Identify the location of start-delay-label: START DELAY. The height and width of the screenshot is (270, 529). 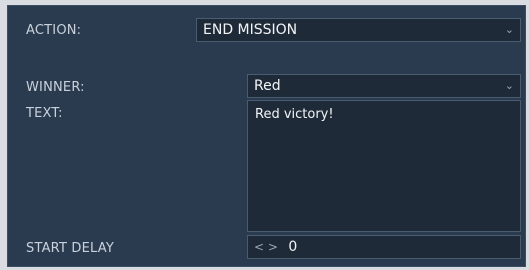
(70, 248).